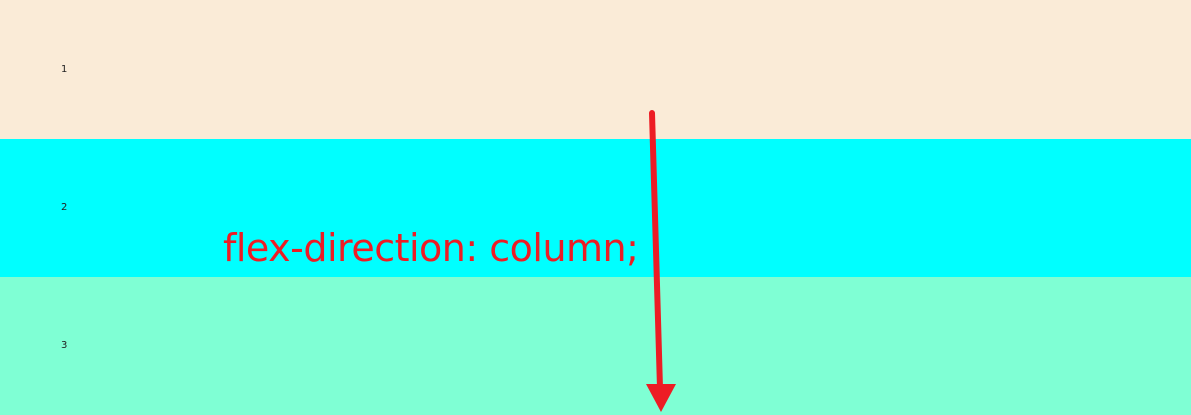 The image size is (1191, 415). I want to click on flex-item-label: 3, so click(64, 345).